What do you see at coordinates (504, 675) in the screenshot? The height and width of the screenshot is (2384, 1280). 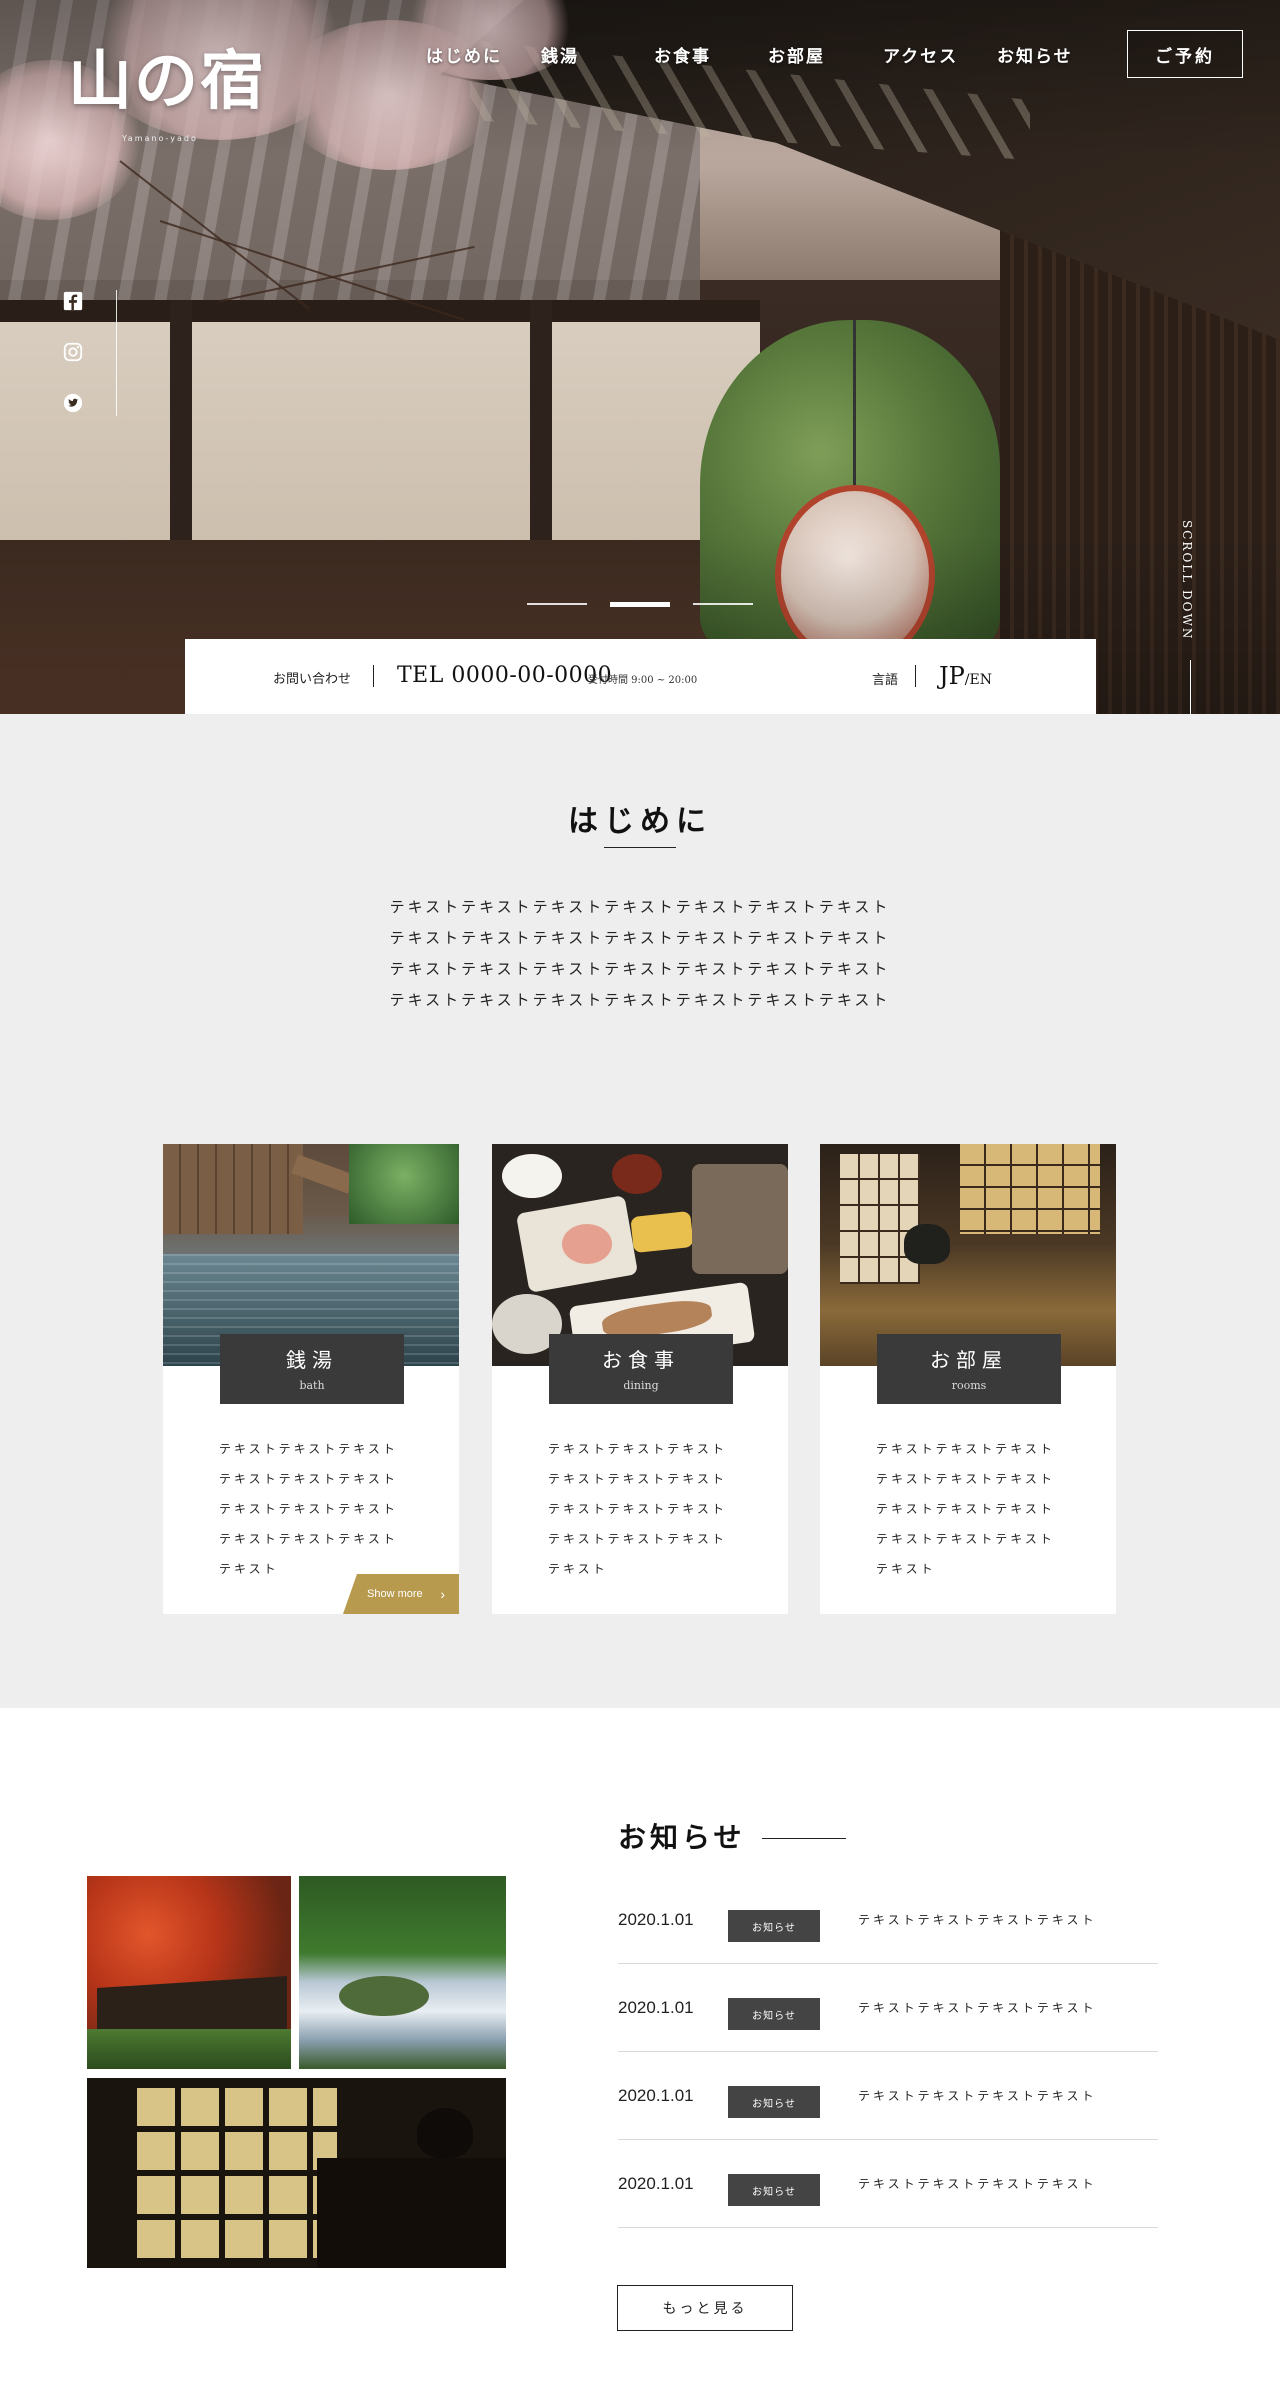 I see `phone-number: TEL 0000-00-0000` at bounding box center [504, 675].